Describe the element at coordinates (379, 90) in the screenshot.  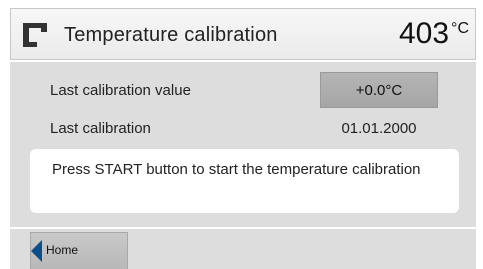
I see `calibration-value-button: +0.0°C` at that location.